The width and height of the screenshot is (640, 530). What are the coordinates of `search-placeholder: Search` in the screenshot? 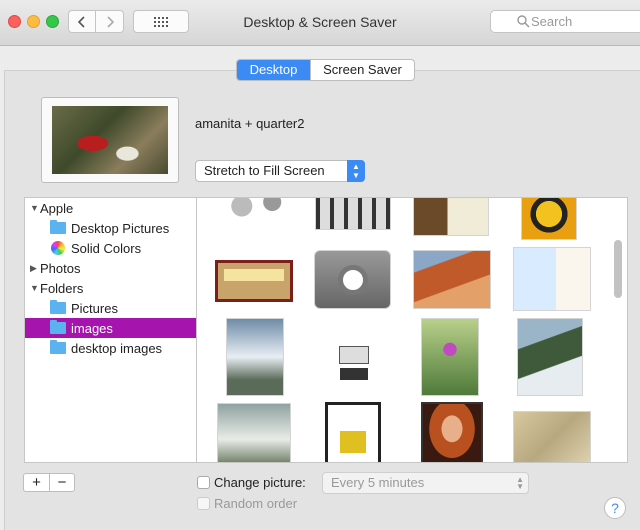 It's located at (552, 21).